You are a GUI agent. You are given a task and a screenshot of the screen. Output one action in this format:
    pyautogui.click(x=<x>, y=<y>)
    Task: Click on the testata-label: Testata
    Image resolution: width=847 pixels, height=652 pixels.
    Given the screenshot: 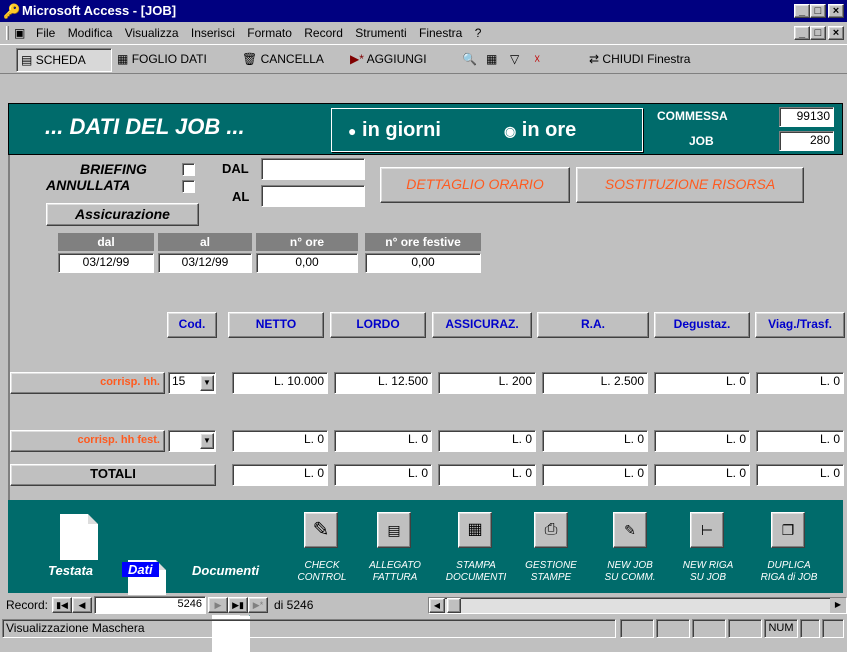 What is the action you would take?
    pyautogui.click(x=71, y=570)
    